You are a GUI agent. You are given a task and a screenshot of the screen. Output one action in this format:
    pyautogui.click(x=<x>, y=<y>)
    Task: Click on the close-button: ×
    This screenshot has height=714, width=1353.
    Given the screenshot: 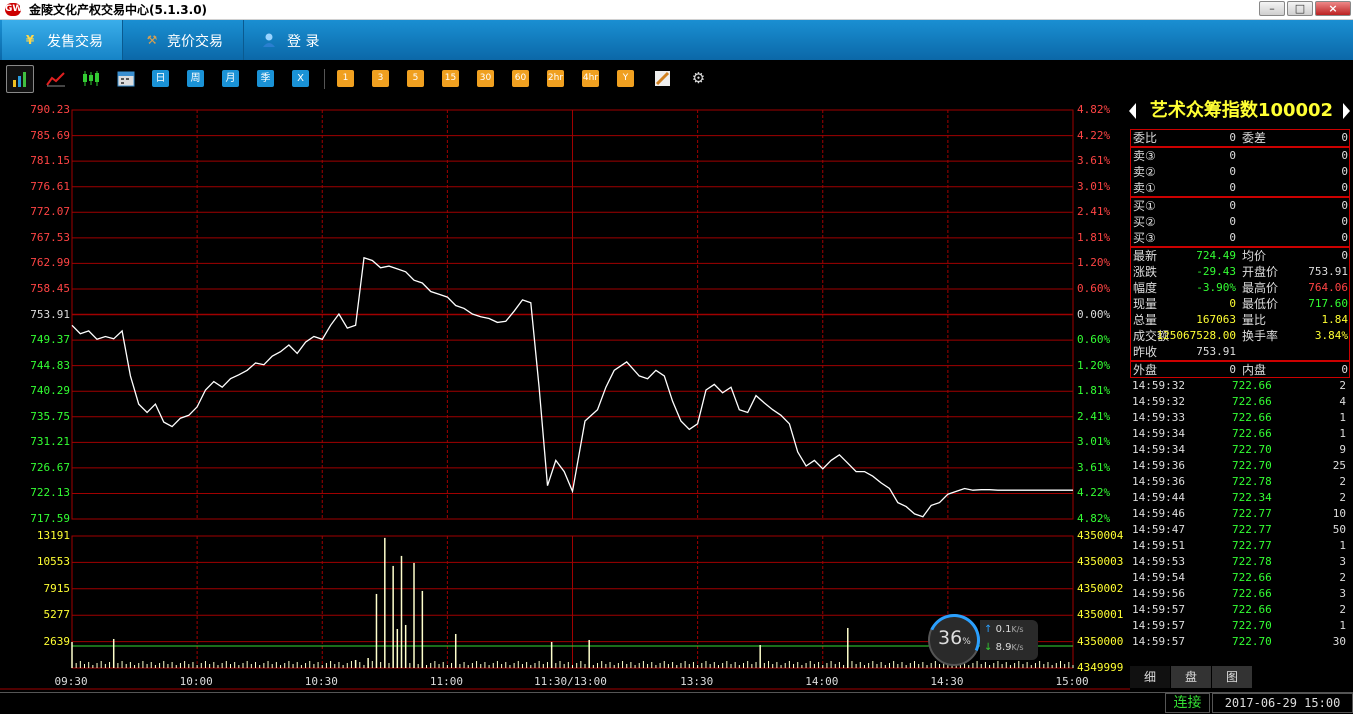 What is the action you would take?
    pyautogui.click(x=1333, y=8)
    